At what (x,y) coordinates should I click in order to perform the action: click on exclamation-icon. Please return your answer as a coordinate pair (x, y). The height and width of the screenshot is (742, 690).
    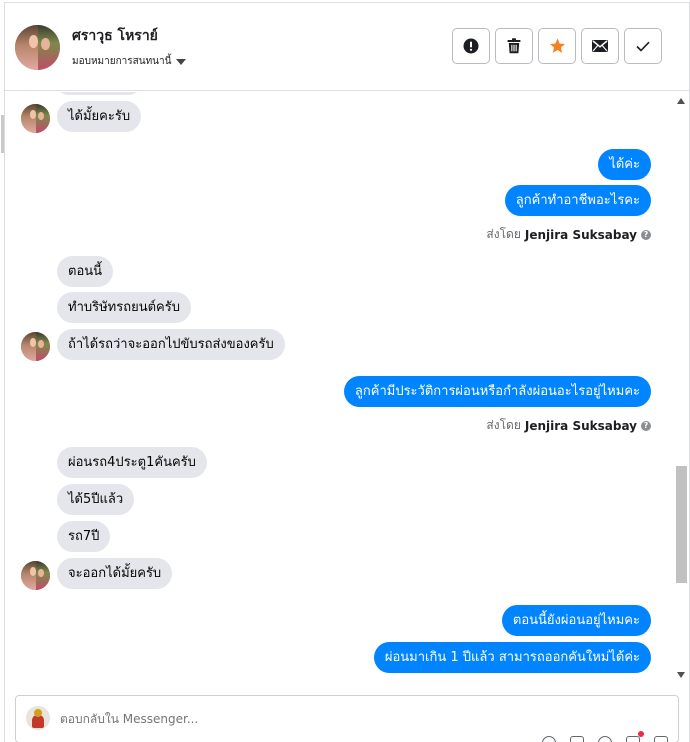
    Looking at the image, I should click on (471, 46).